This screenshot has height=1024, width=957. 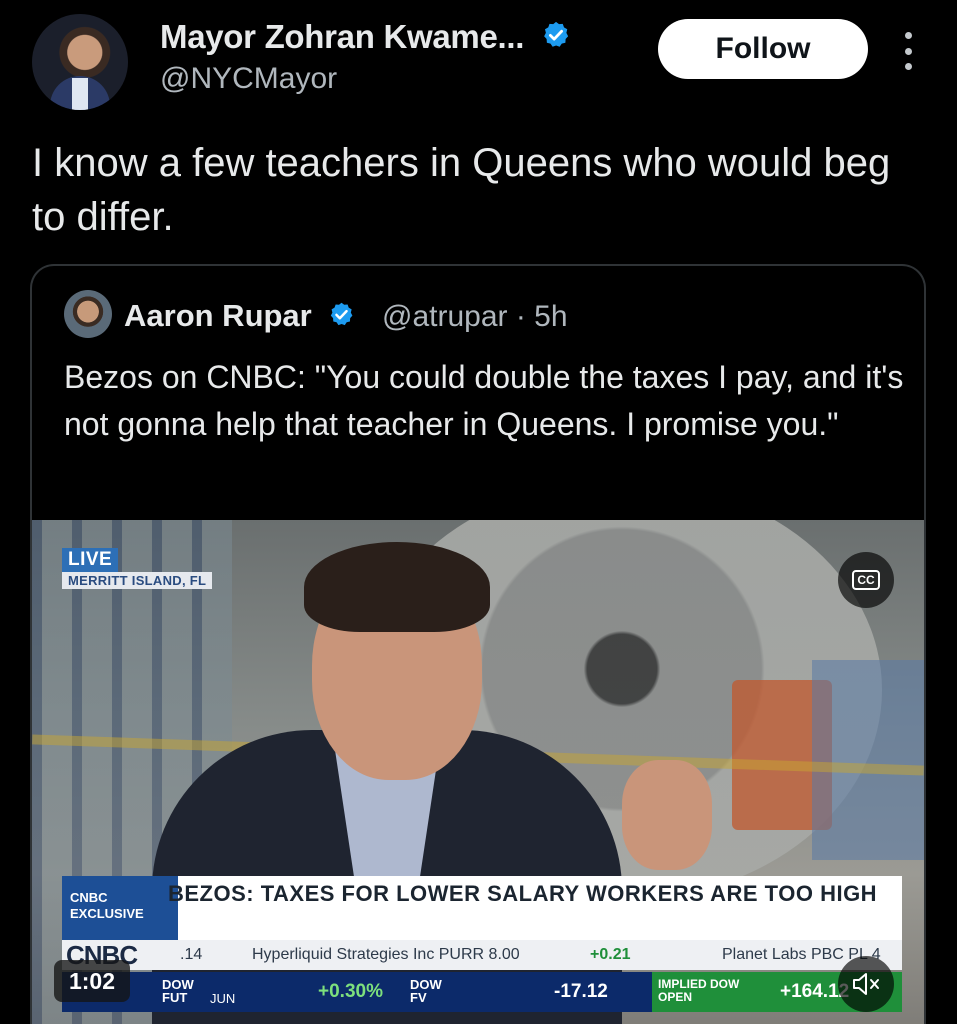 I want to click on ticker-item: +0.21, so click(x=610, y=954).